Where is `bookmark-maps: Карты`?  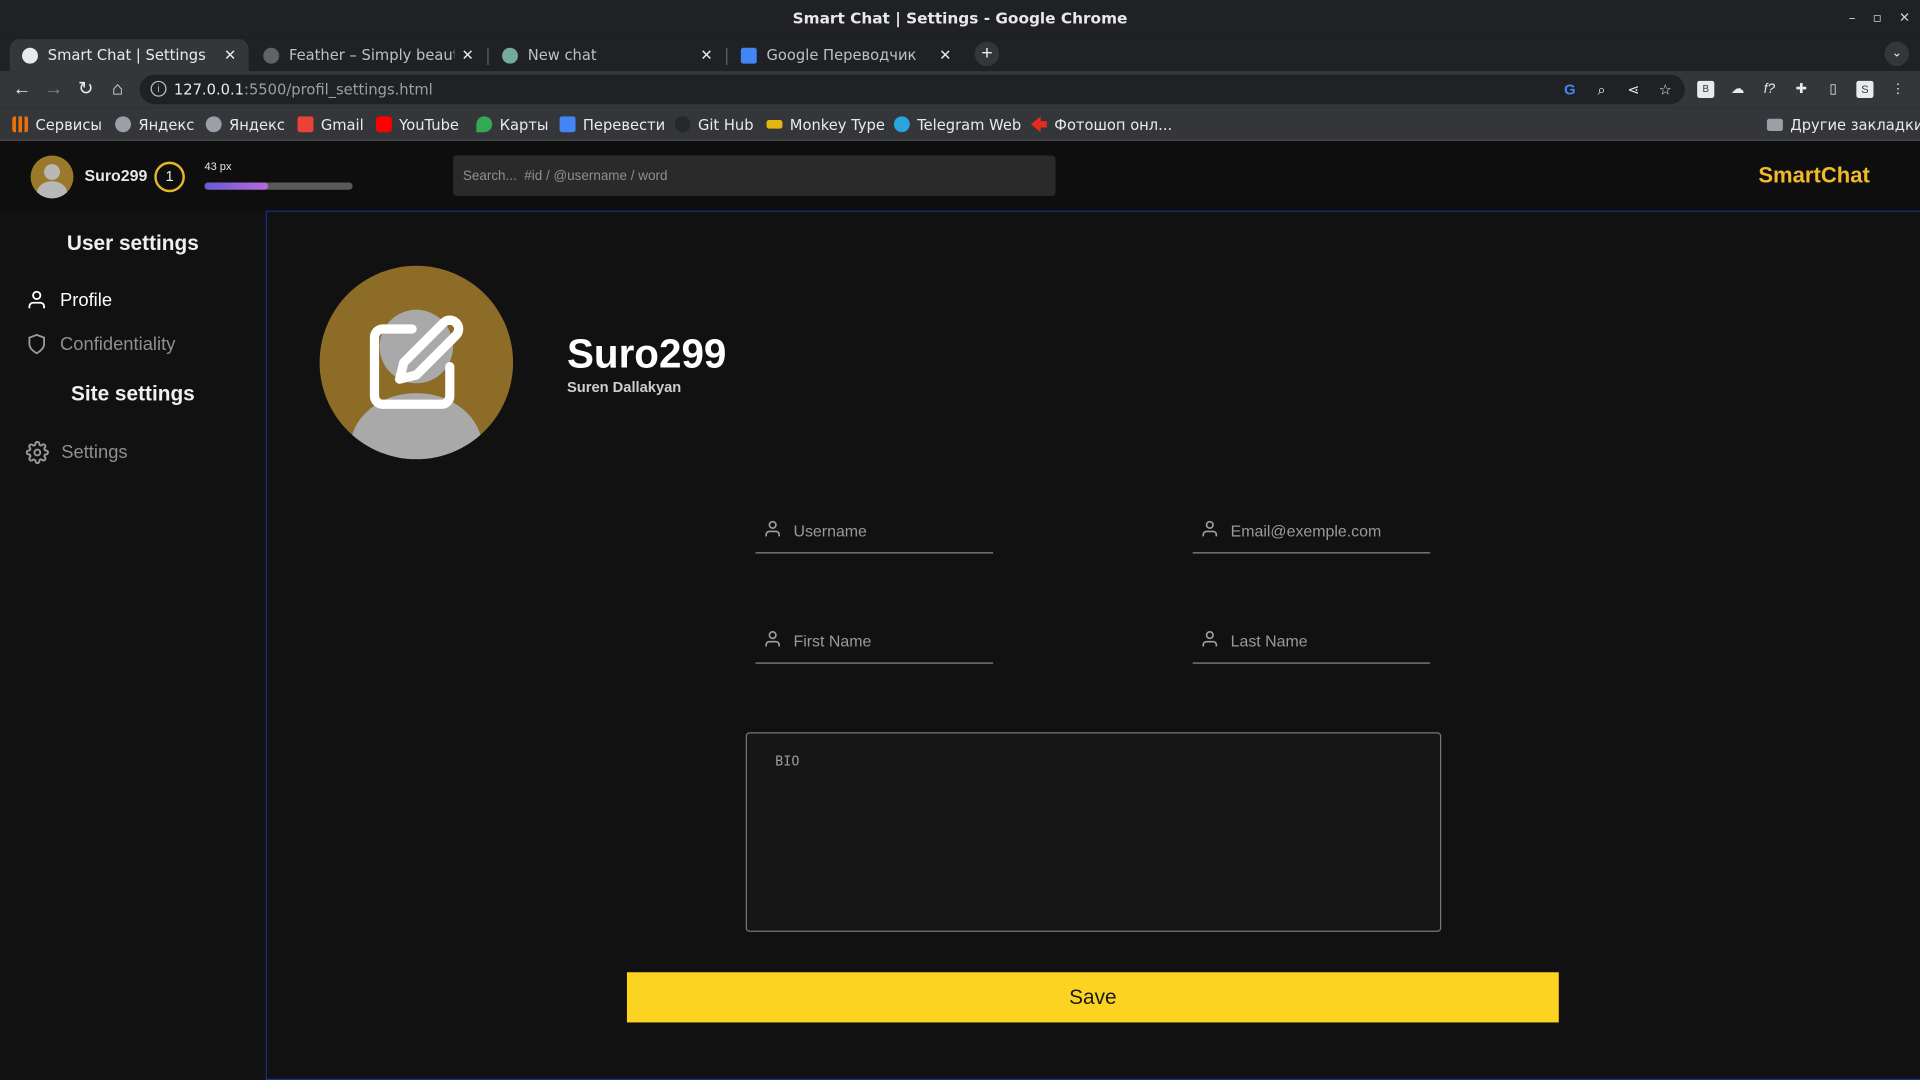
bookmark-maps: Карты is located at coordinates (512, 124).